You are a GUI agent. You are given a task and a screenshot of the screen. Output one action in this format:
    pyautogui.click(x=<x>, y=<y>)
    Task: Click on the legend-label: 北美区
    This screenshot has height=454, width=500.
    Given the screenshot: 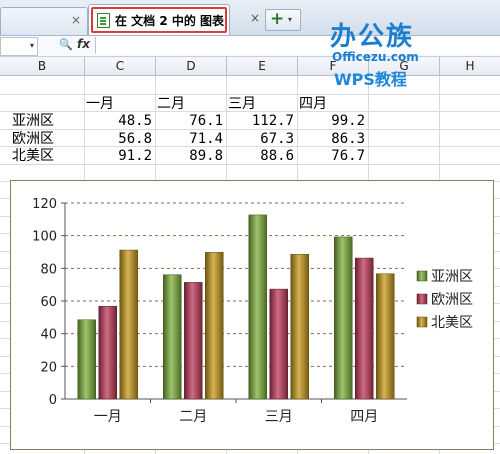 What is the action you would take?
    pyautogui.click(x=452, y=323)
    